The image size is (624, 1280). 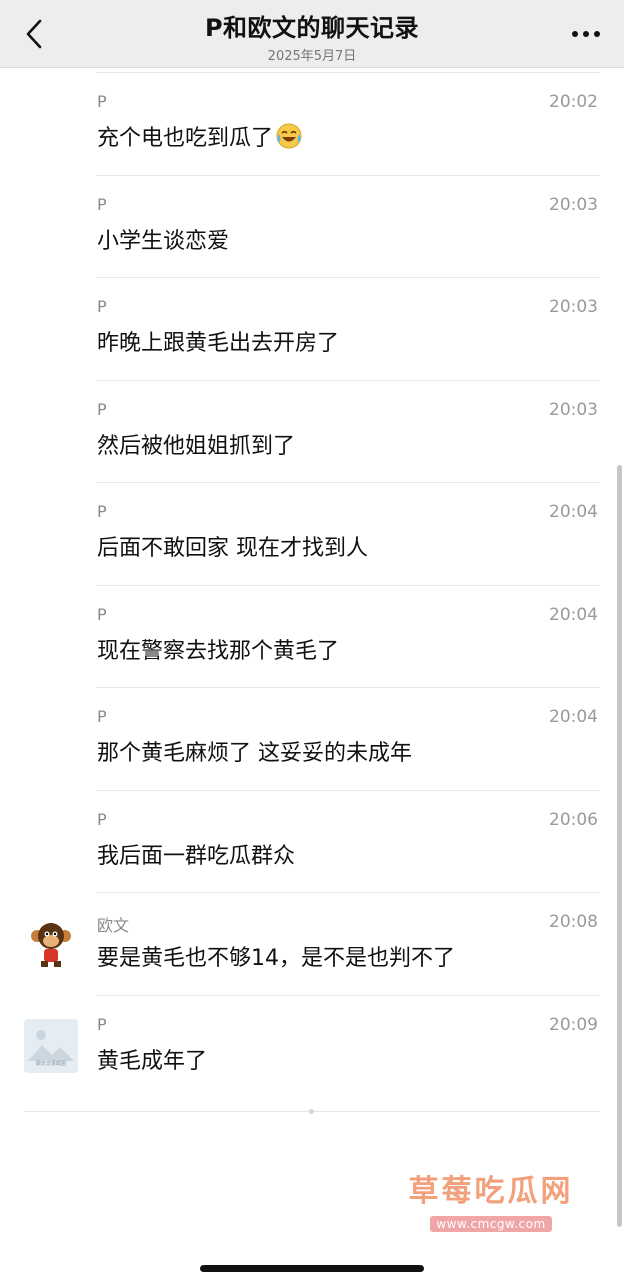 I want to click on chat-history-header: P和欧文的聊天记录 2025年5月7日, so click(x=312, y=34).